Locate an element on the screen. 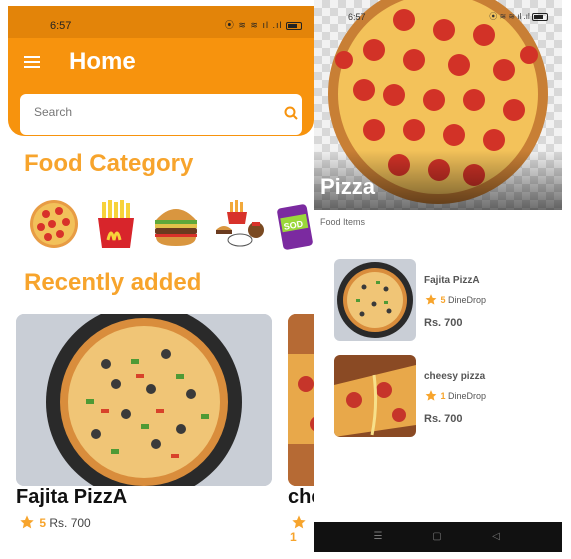 Image resolution: width=571 pixels, height=559 pixels. search-input is located at coordinates (149, 112).